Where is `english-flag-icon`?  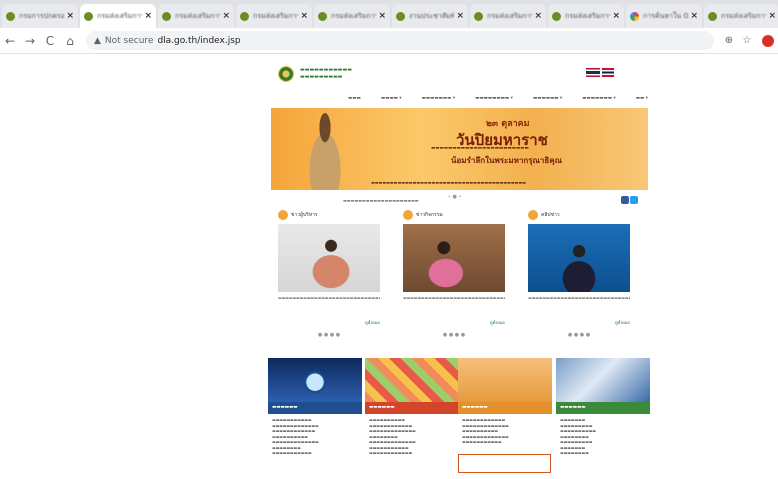
english-flag-icon is located at coordinates (608, 72).